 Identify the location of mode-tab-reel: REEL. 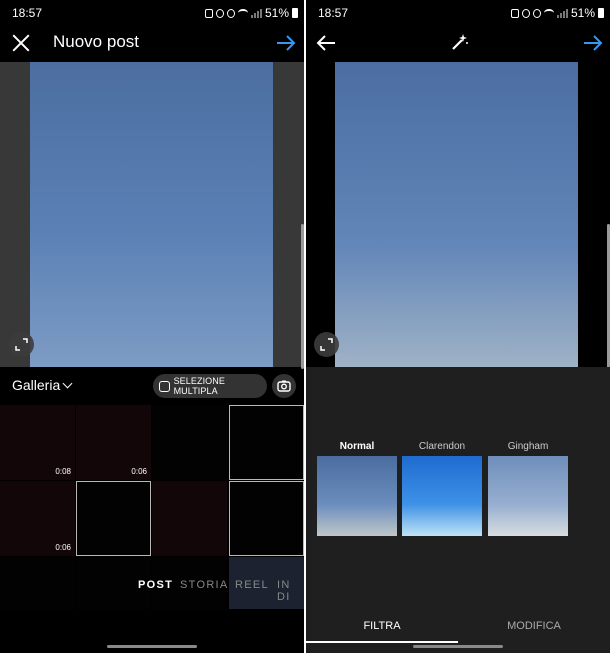
(252, 585).